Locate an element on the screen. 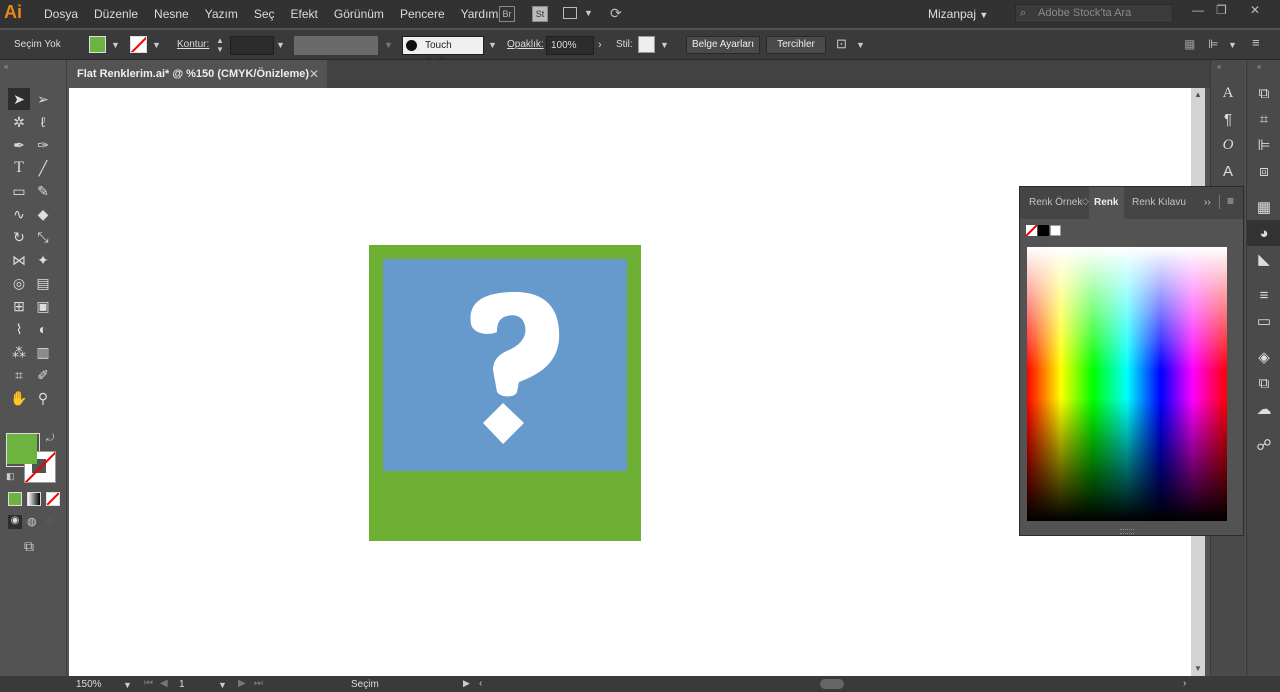  tab-color-guide: Renk Kılavu is located at coordinates (1159, 202).